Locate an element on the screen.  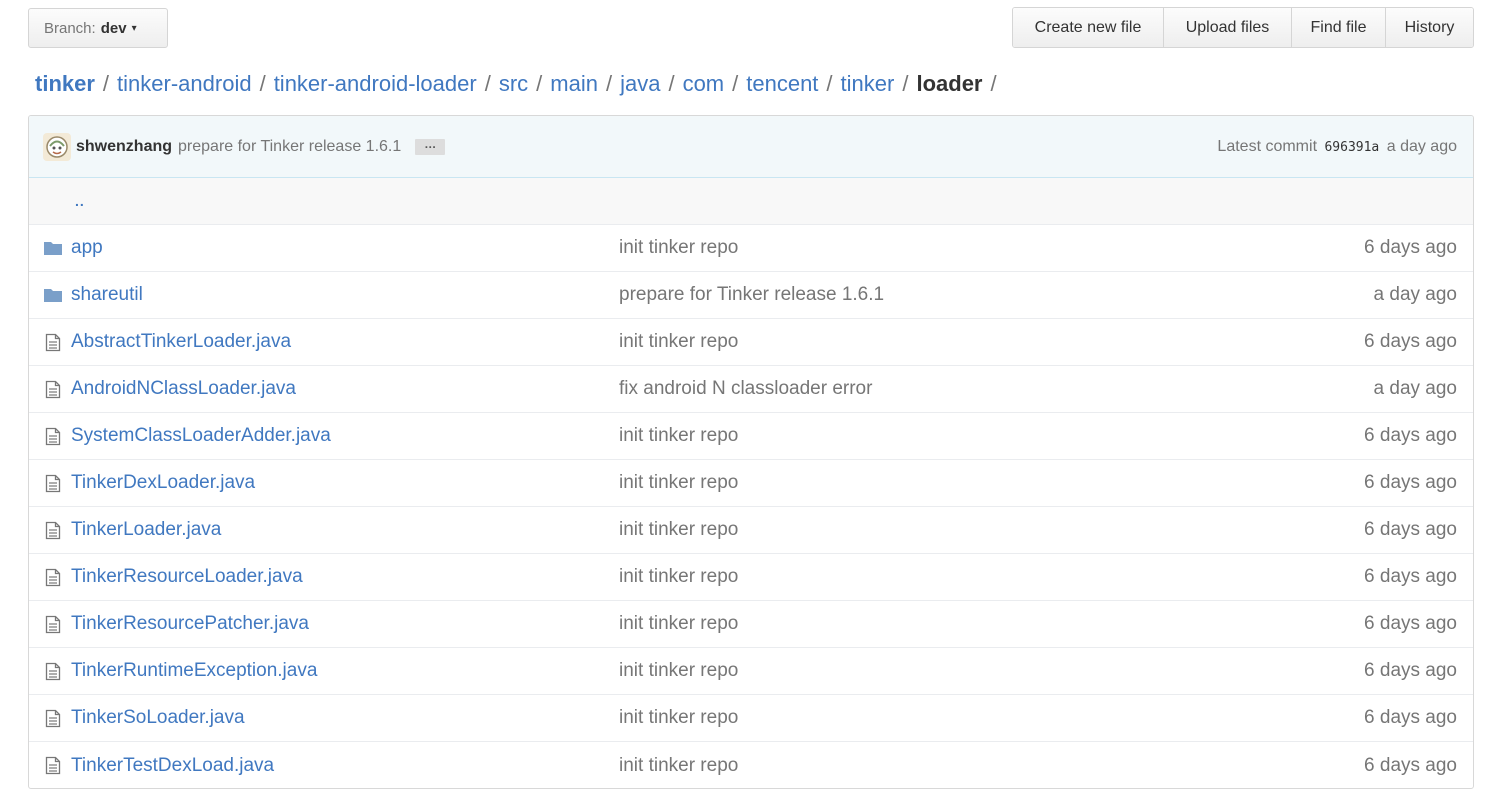
parent-directory-link: .. is located at coordinates (80, 201).